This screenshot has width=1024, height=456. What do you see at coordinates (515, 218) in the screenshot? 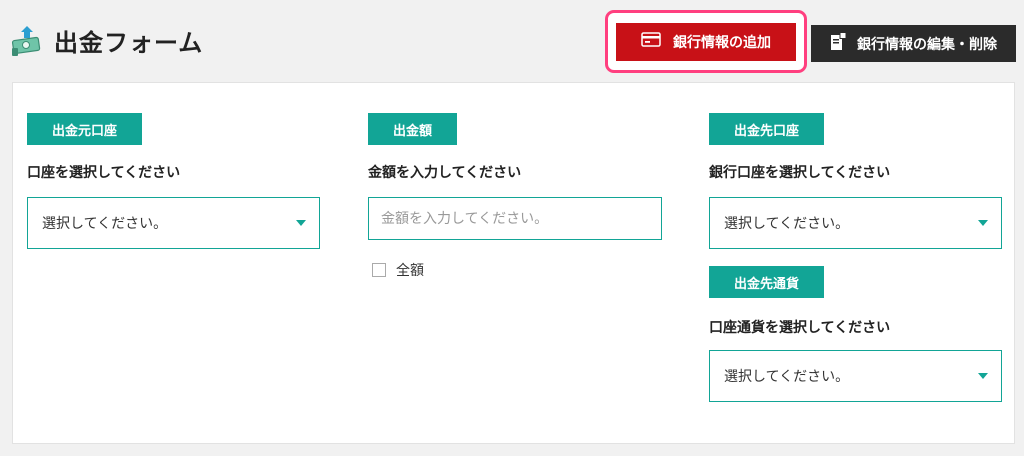
I see `amount-input` at bounding box center [515, 218].